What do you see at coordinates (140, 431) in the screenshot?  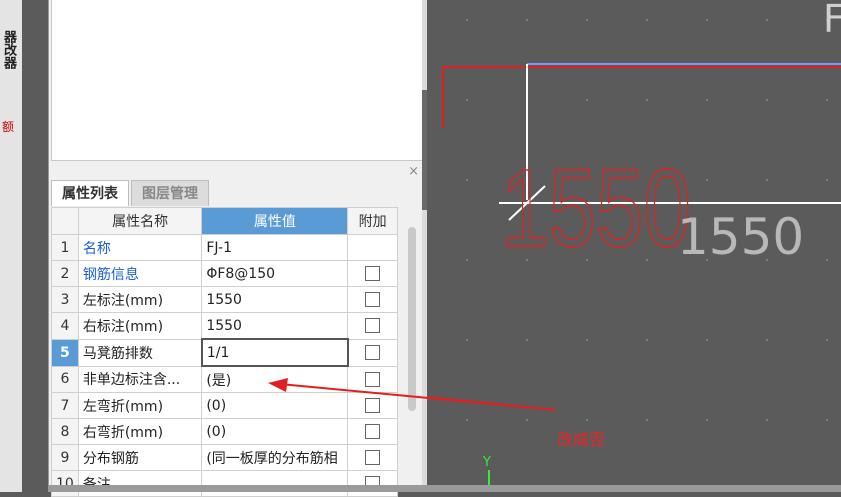 I see `property-name: 右弯折(mm)` at bounding box center [140, 431].